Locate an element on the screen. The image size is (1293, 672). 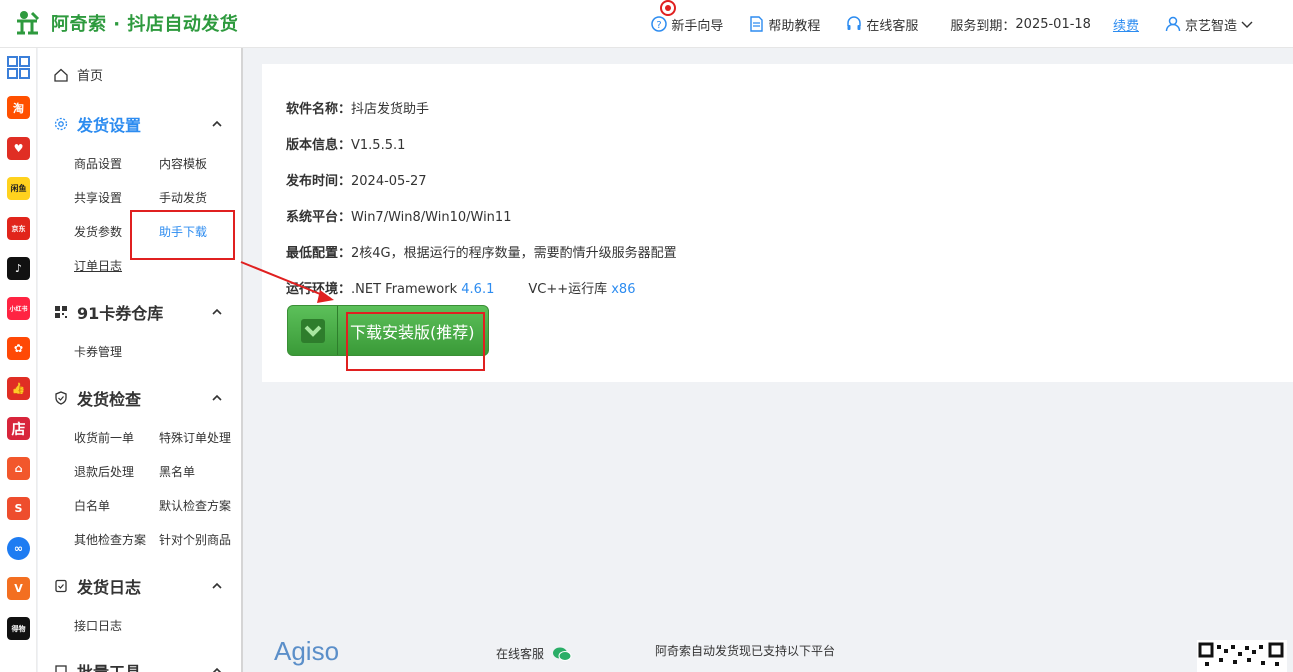
info-value: 2024-05-27 is located at coordinates (389, 181).